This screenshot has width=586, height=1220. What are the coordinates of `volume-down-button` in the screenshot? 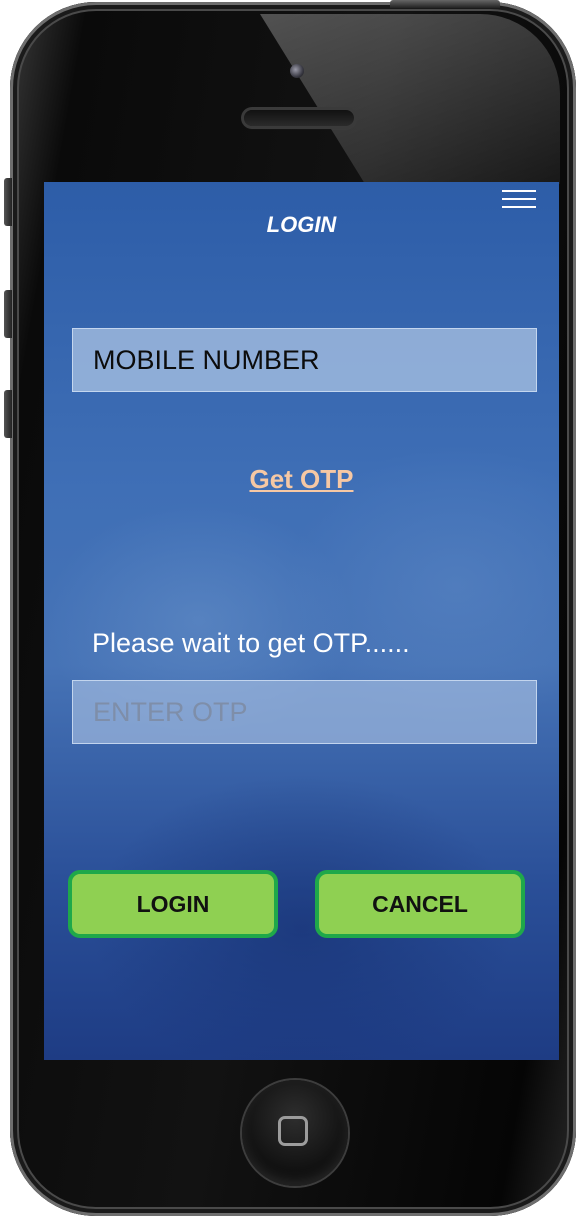 It's located at (8, 414).